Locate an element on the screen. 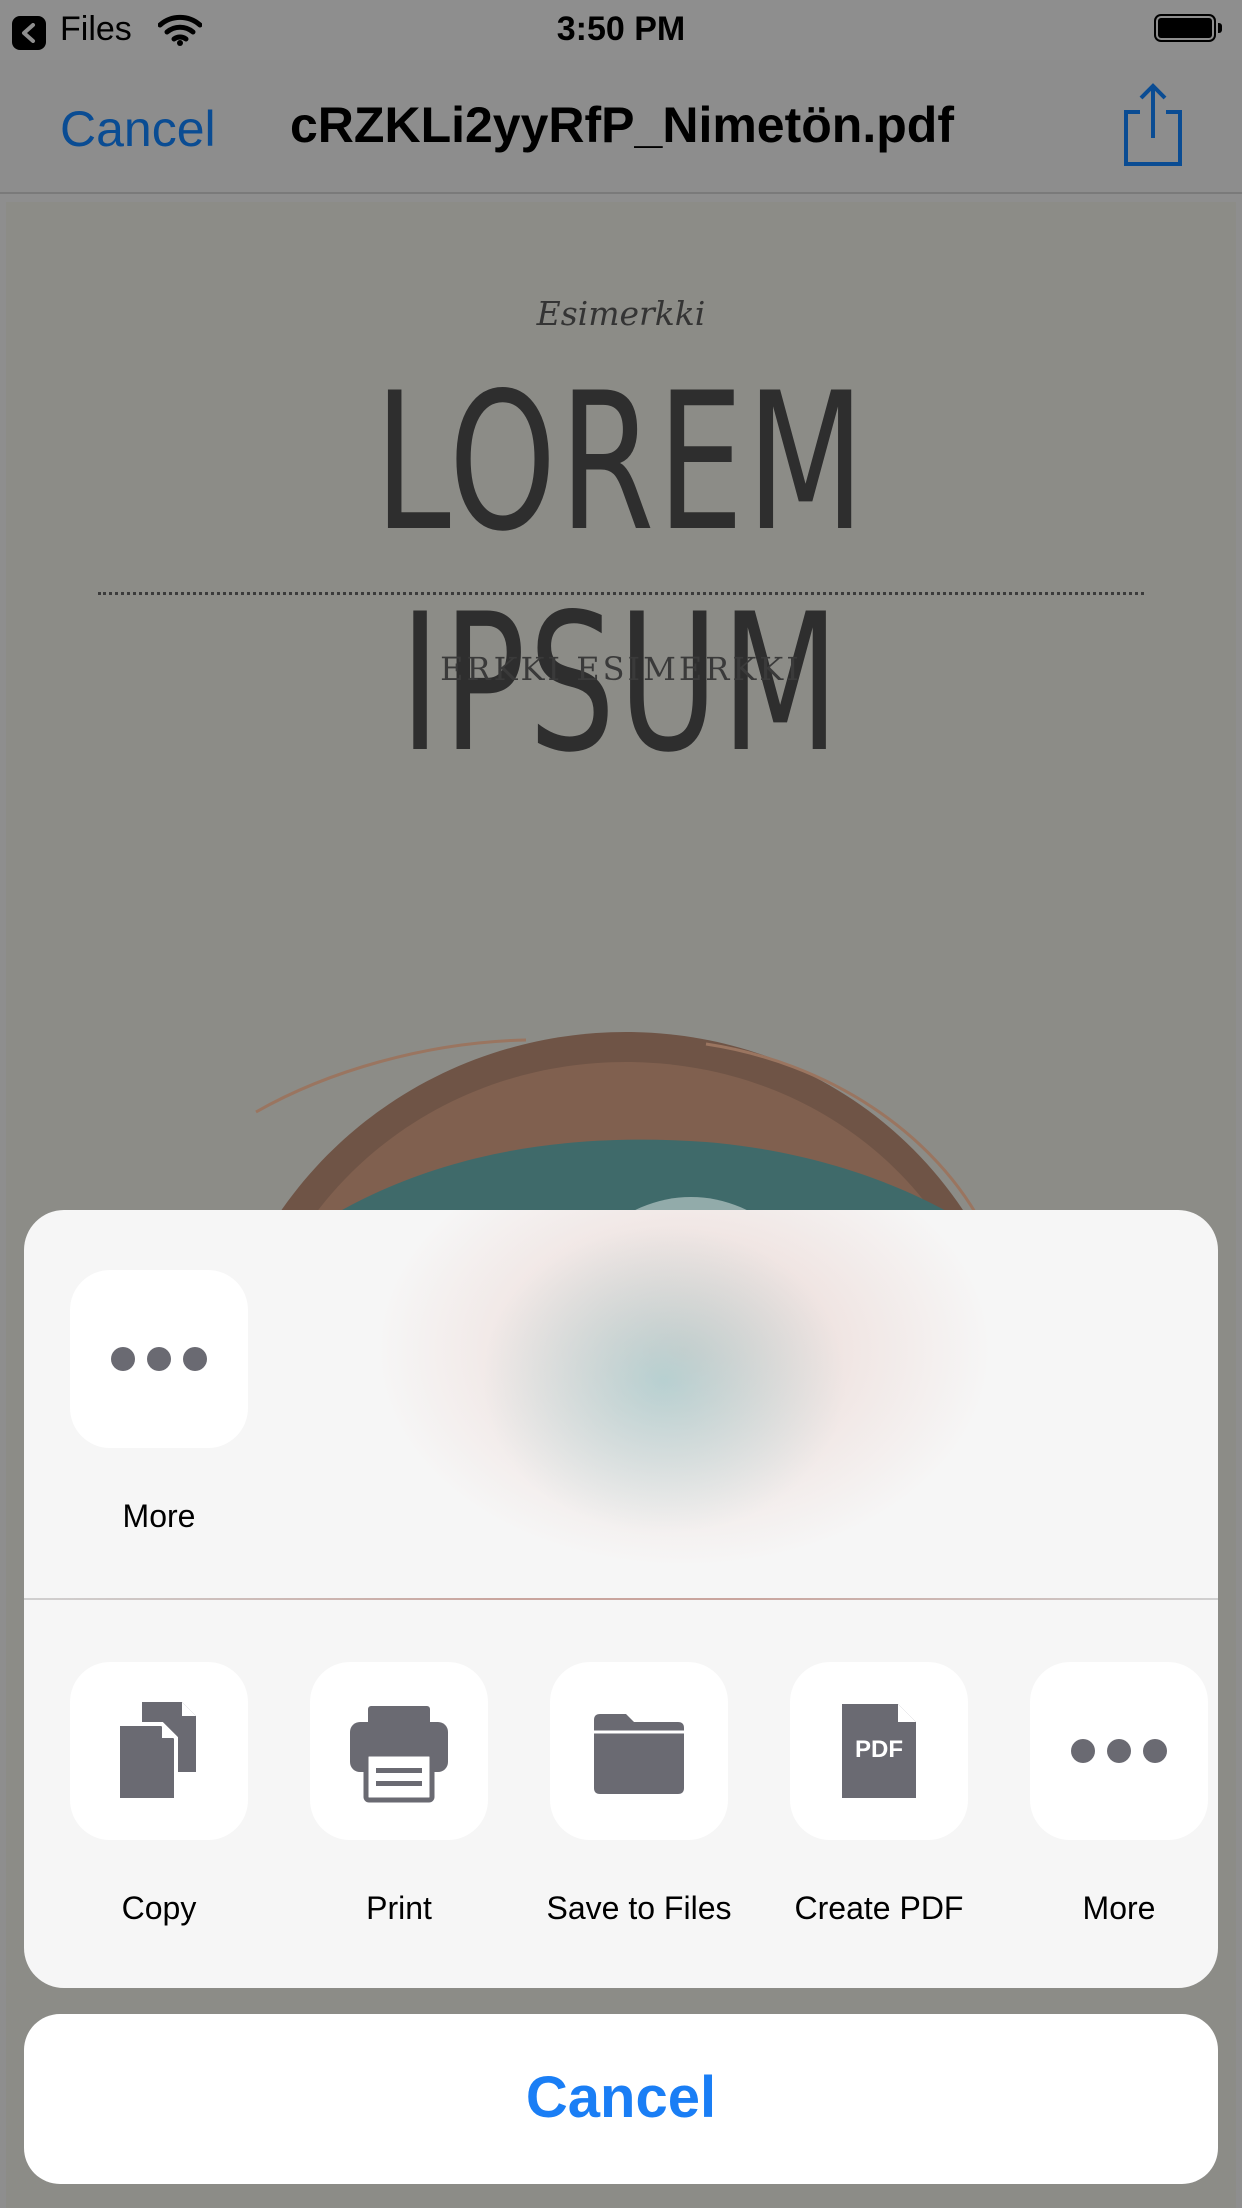 The height and width of the screenshot is (2208, 1242). more-action-tile is located at coordinates (1119, 1751).